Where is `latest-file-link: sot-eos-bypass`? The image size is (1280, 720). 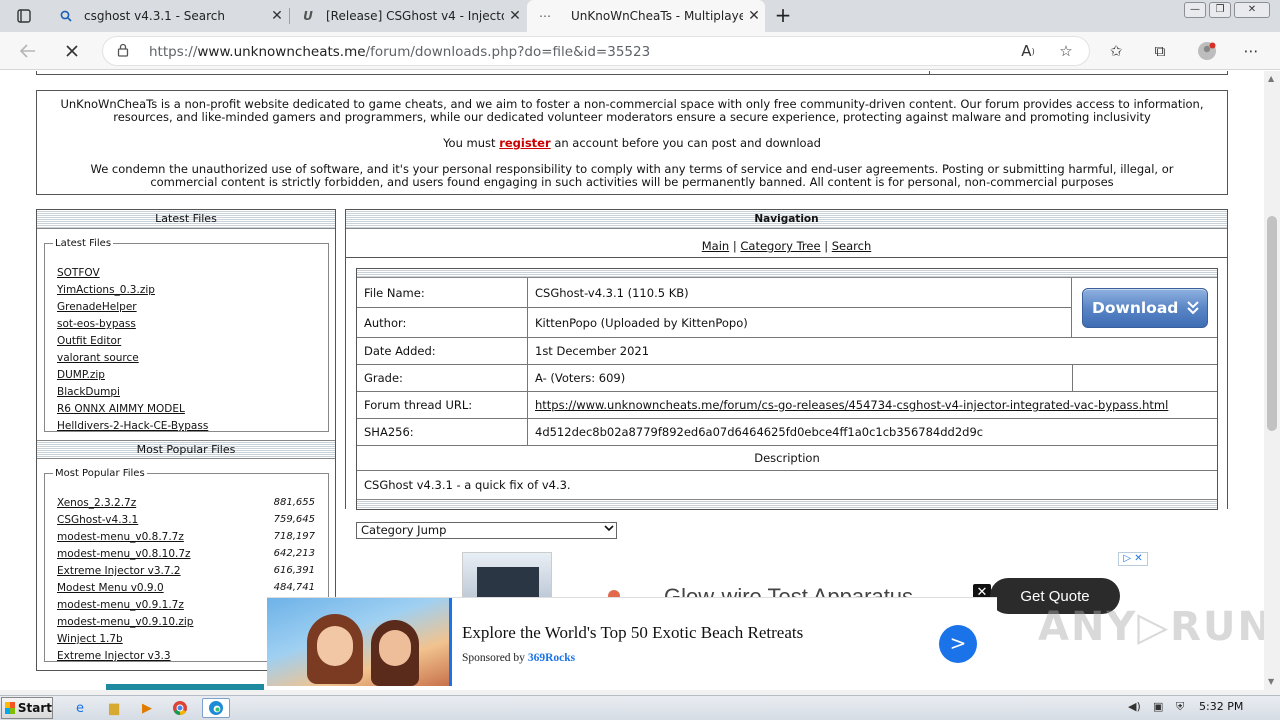 latest-file-link: sot-eos-bypass is located at coordinates (96, 324).